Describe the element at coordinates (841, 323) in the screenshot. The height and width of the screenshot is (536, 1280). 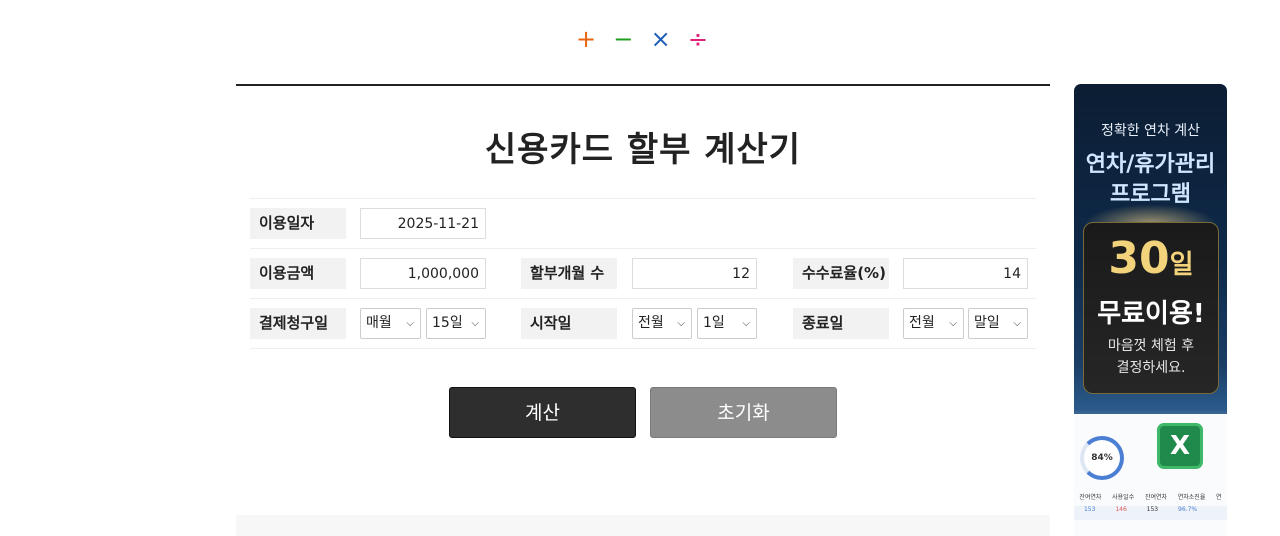
I see `end-day-label: 종료일` at that location.